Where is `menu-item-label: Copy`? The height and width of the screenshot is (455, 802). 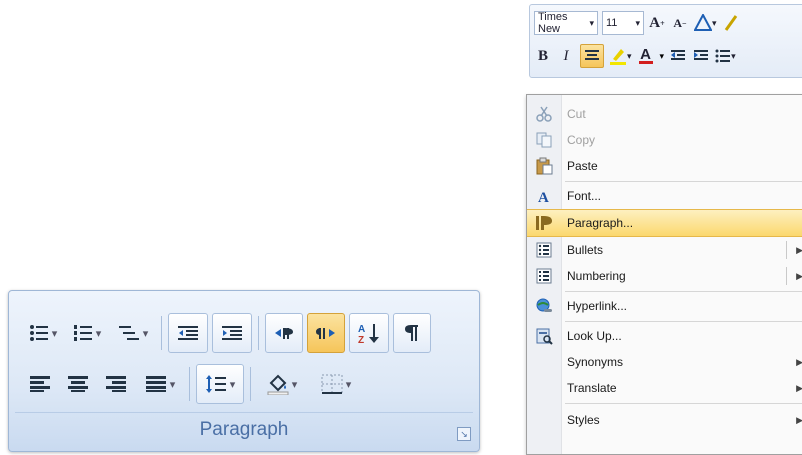 menu-item-label: Copy is located at coordinates (581, 140).